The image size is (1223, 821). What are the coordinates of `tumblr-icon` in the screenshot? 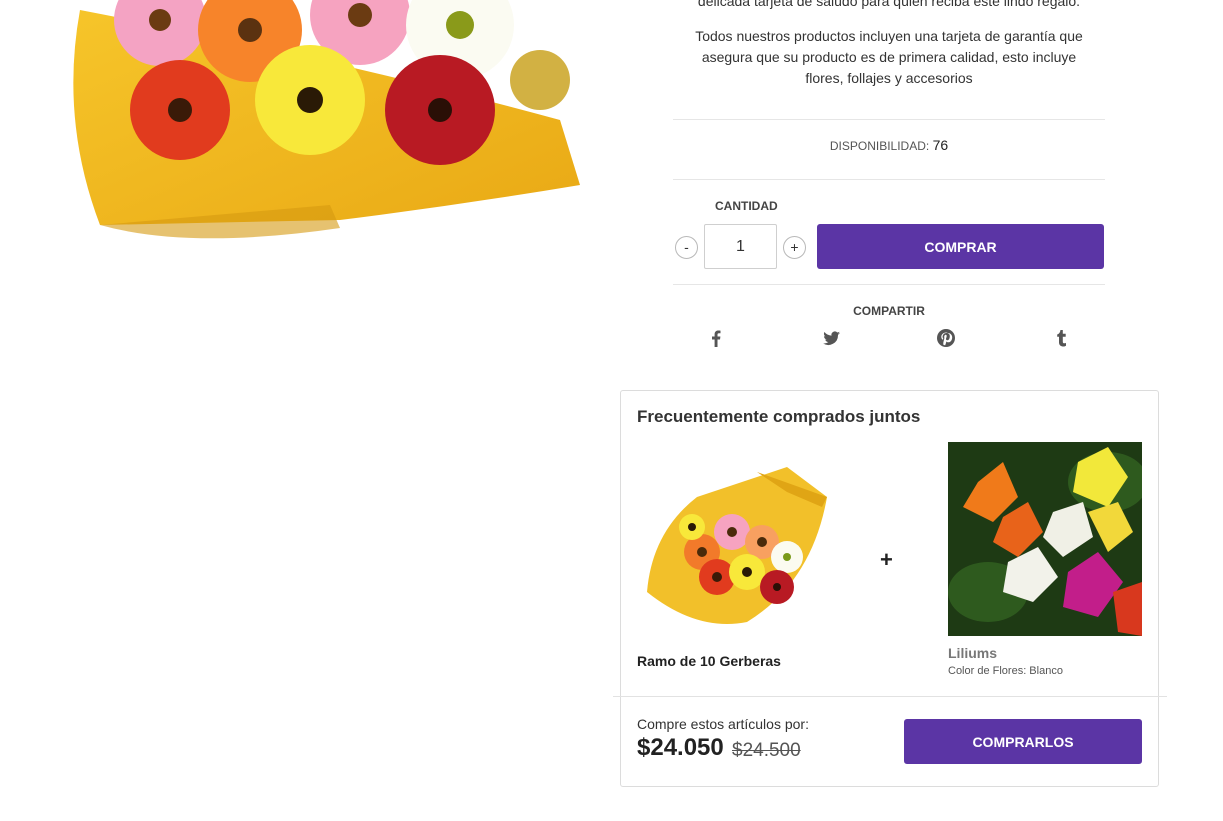 It's located at (1061, 338).